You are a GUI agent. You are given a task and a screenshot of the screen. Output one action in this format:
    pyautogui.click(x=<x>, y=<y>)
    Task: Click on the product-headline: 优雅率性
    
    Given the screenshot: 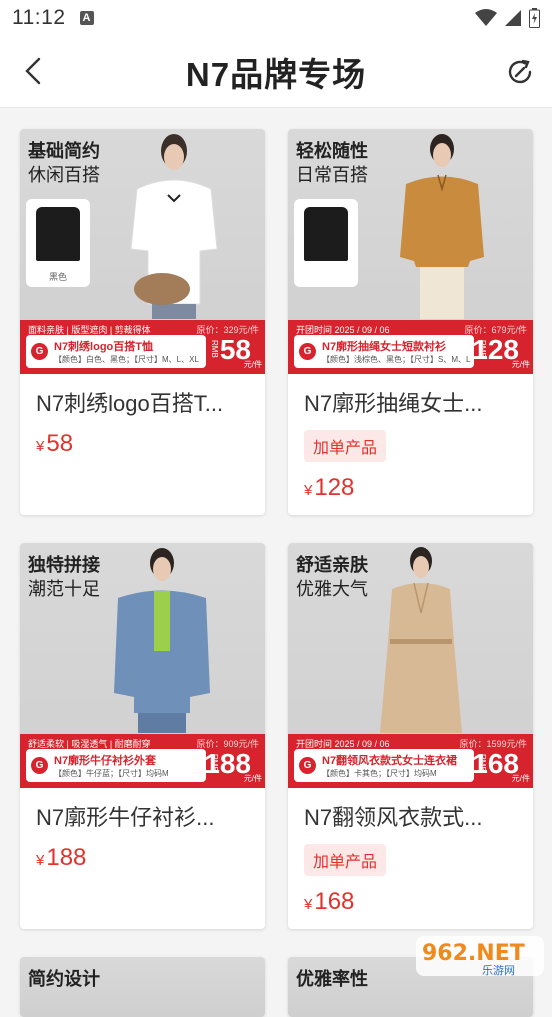 What is the action you would take?
    pyautogui.click(x=332, y=979)
    